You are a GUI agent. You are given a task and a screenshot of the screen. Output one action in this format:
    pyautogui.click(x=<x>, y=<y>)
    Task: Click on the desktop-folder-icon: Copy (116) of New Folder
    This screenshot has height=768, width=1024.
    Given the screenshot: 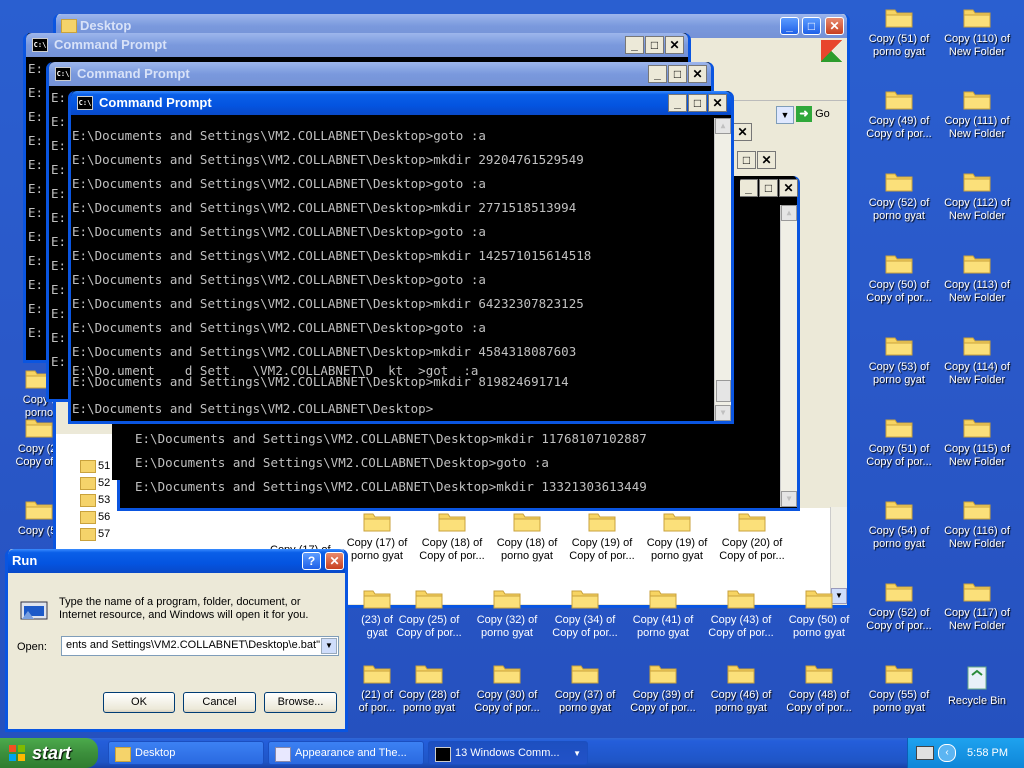 What is the action you would take?
    pyautogui.click(x=977, y=524)
    